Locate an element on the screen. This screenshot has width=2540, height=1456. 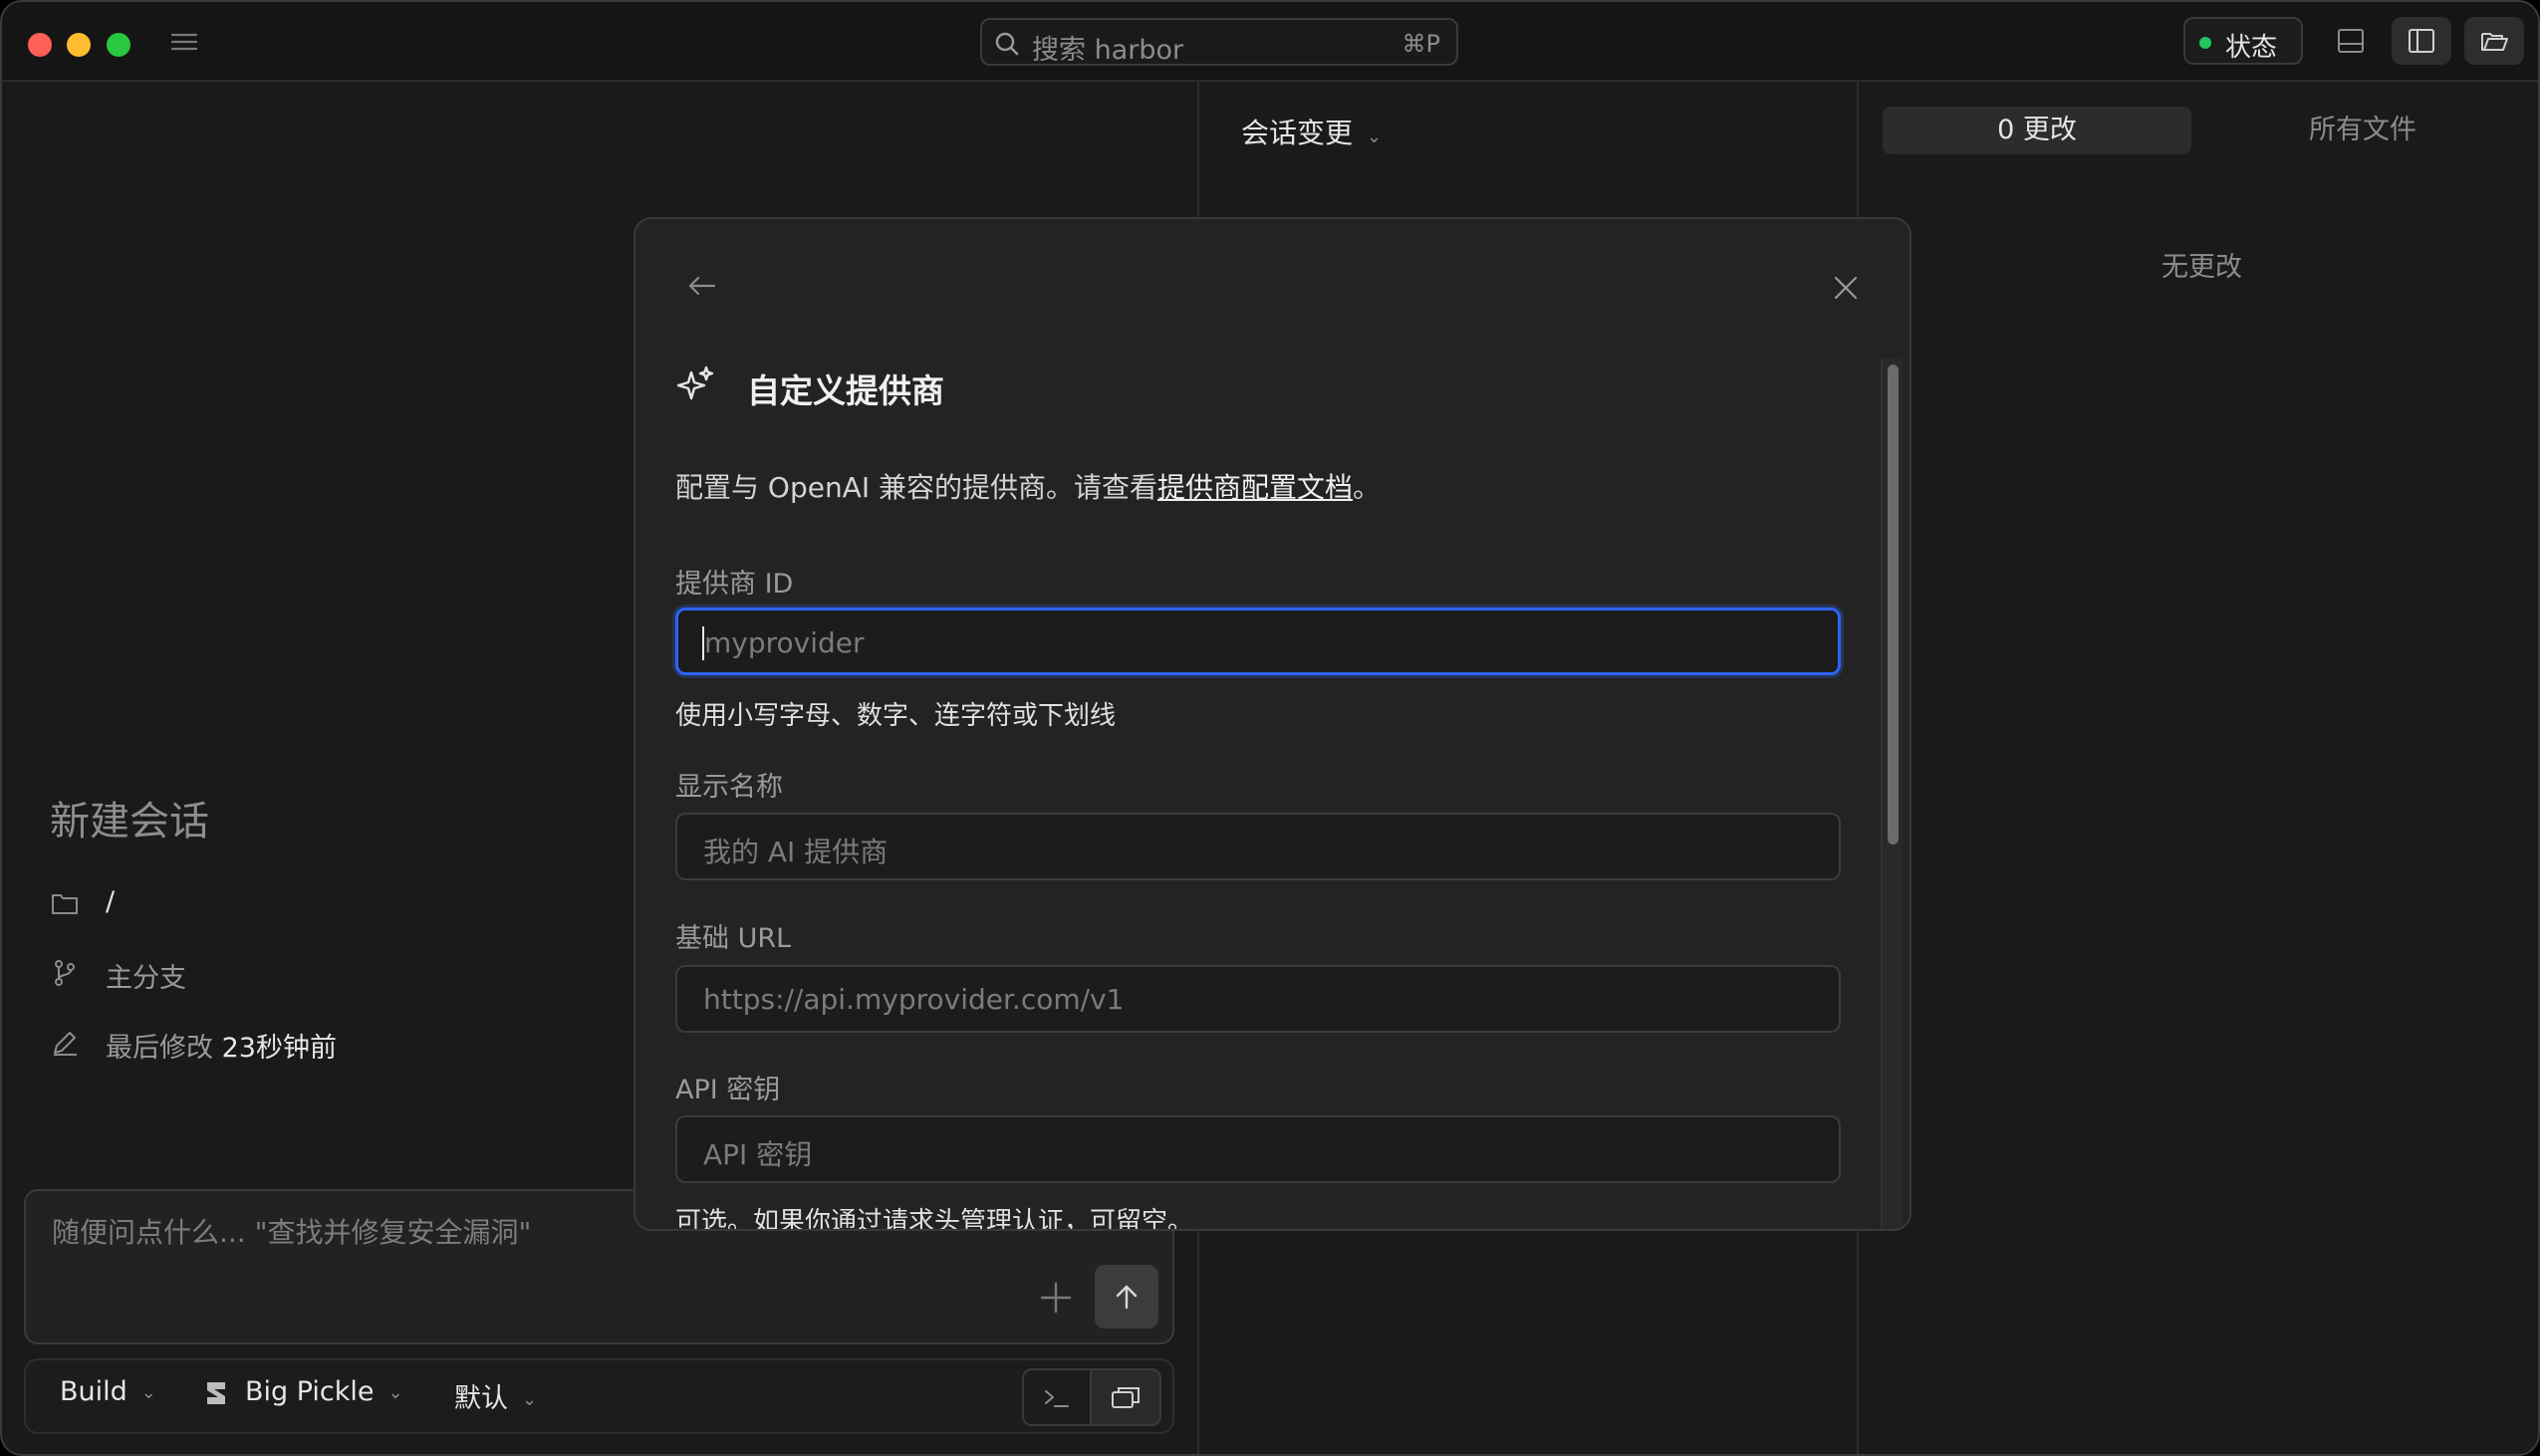
session-branch: 主分支 is located at coordinates (146, 978).